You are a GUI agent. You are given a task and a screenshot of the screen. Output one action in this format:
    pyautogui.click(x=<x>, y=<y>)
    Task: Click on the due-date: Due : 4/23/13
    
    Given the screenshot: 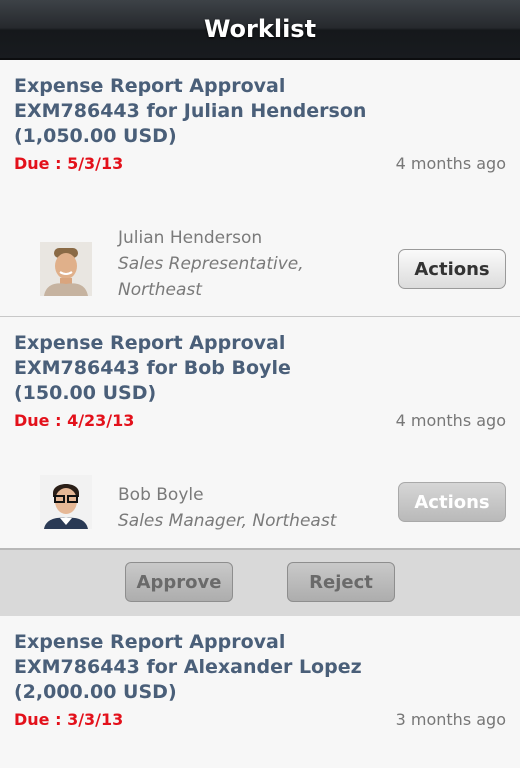 What is the action you would take?
    pyautogui.click(x=74, y=420)
    